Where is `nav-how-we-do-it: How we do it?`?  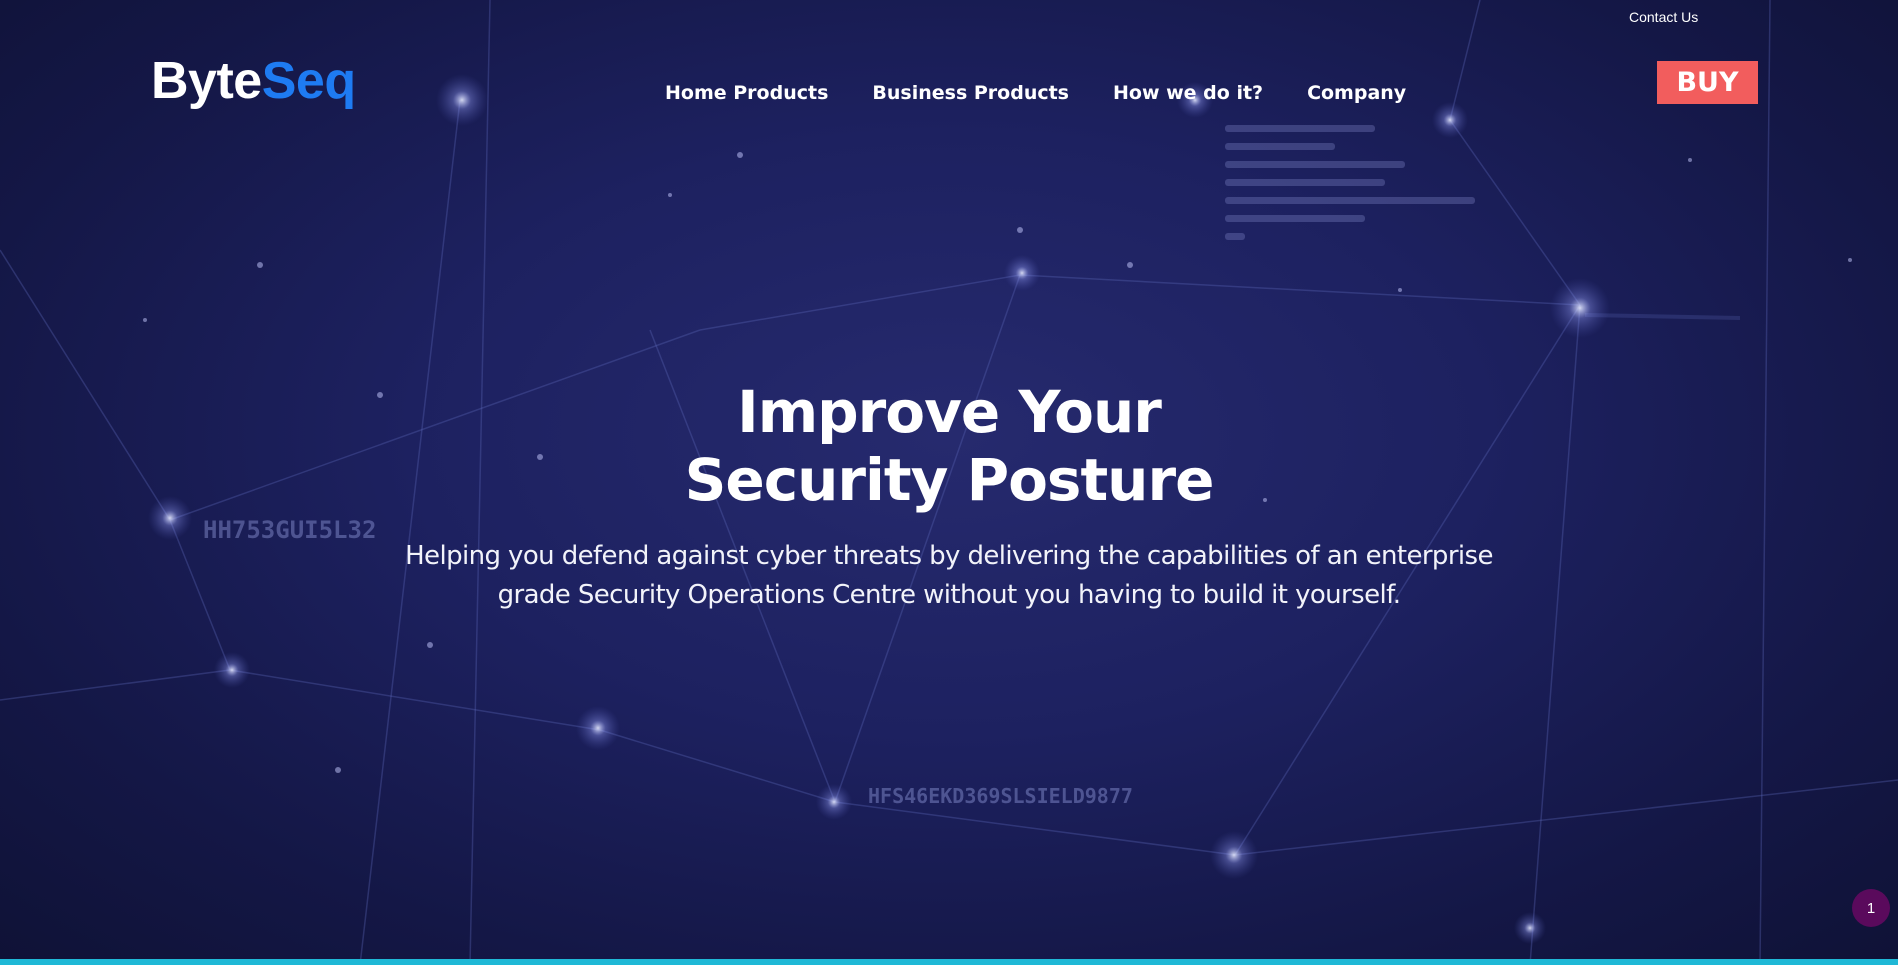
nav-how-we-do-it: How we do it? is located at coordinates (1188, 93).